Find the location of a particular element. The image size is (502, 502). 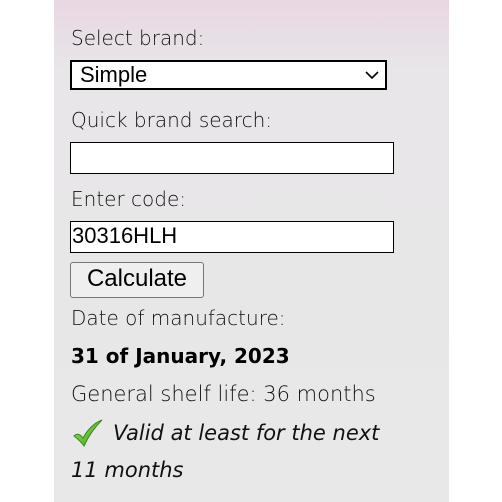

validity-text-line1: Valid at least for the next is located at coordinates (246, 433).